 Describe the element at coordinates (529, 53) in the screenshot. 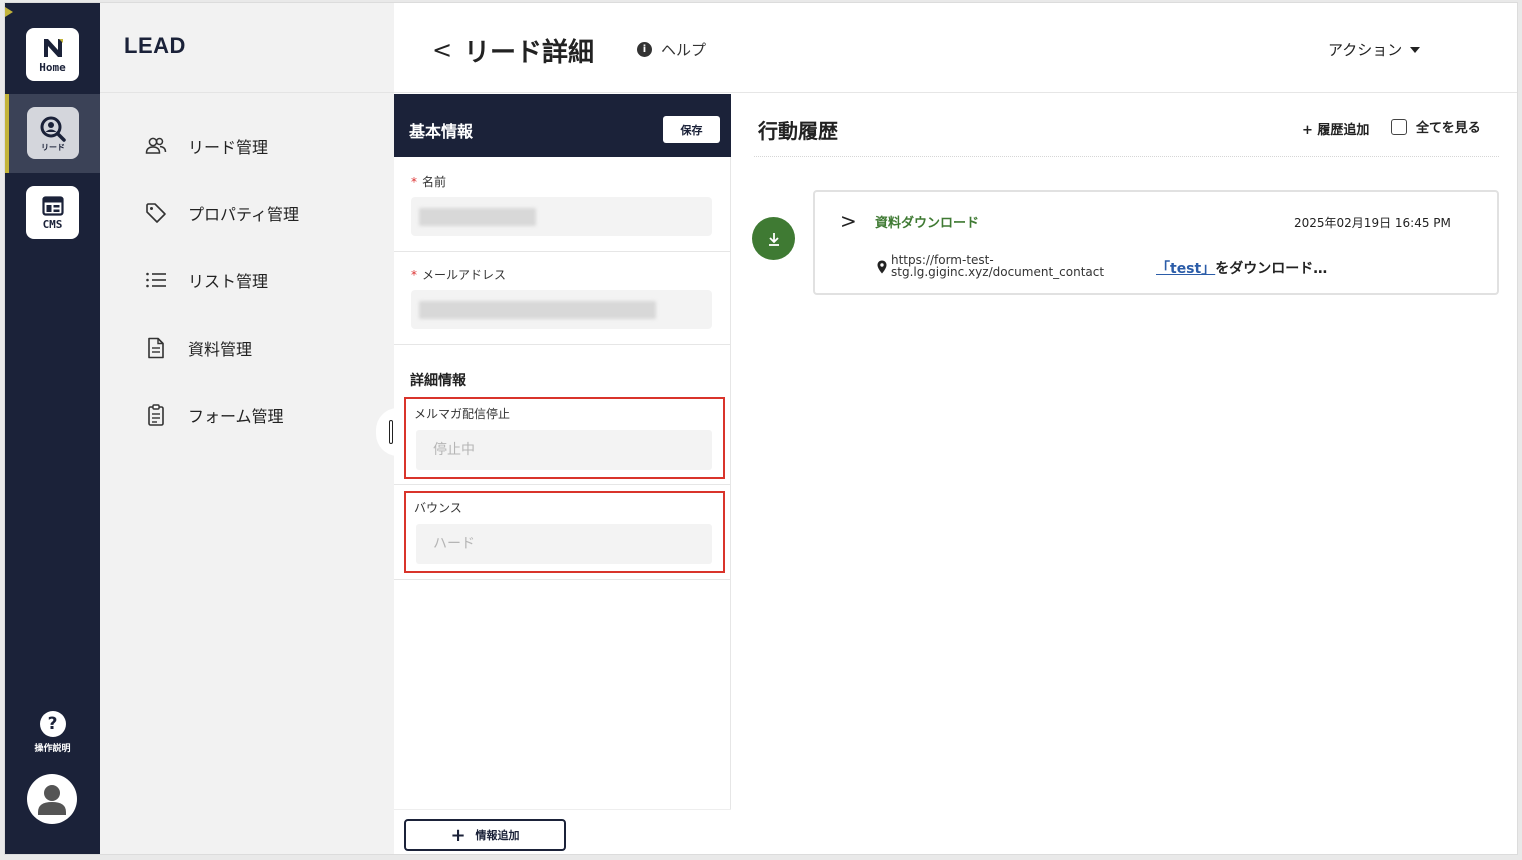

I see `page-title: リード詳細` at that location.